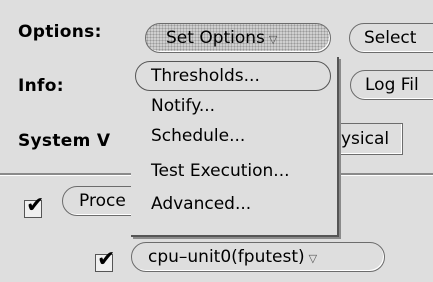  I want to click on set-options-label: Set Options, so click(215, 38).